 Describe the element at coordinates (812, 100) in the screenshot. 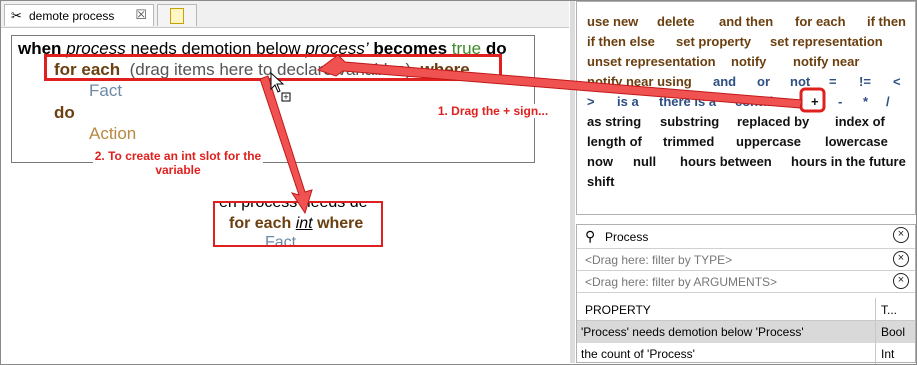

I see `plus-highlight` at that location.